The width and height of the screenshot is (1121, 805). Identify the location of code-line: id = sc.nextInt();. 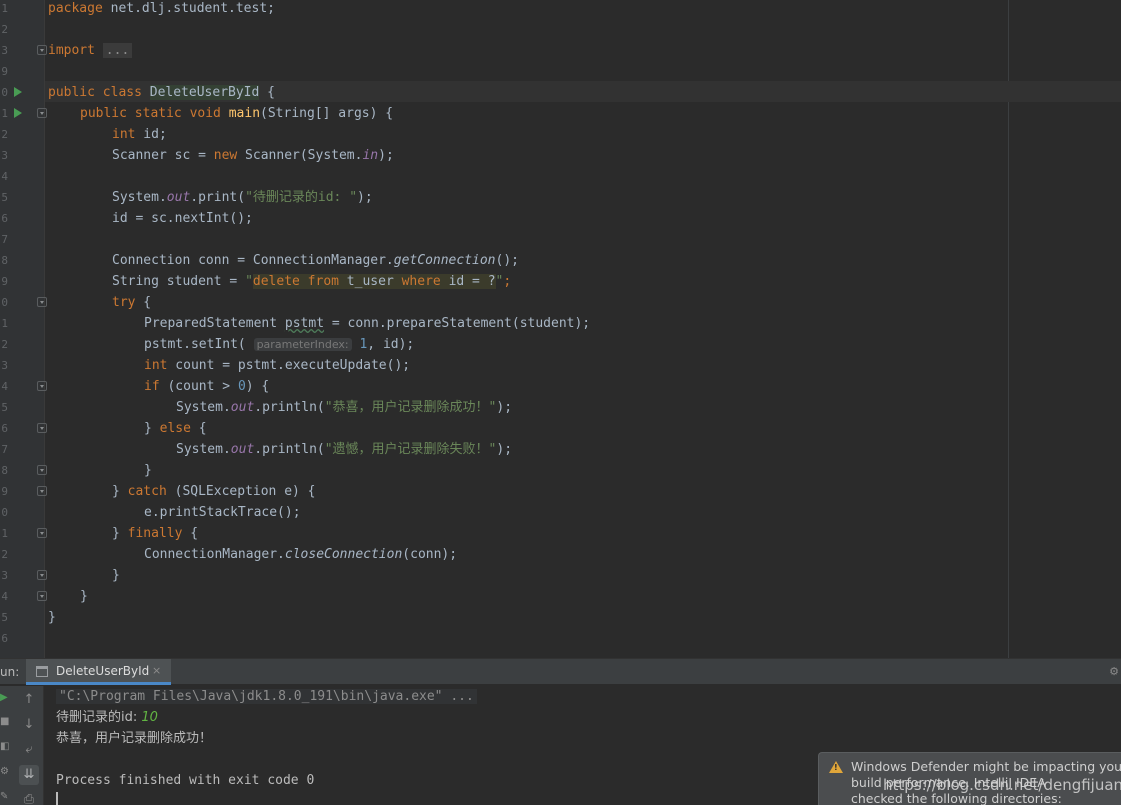
(182, 218).